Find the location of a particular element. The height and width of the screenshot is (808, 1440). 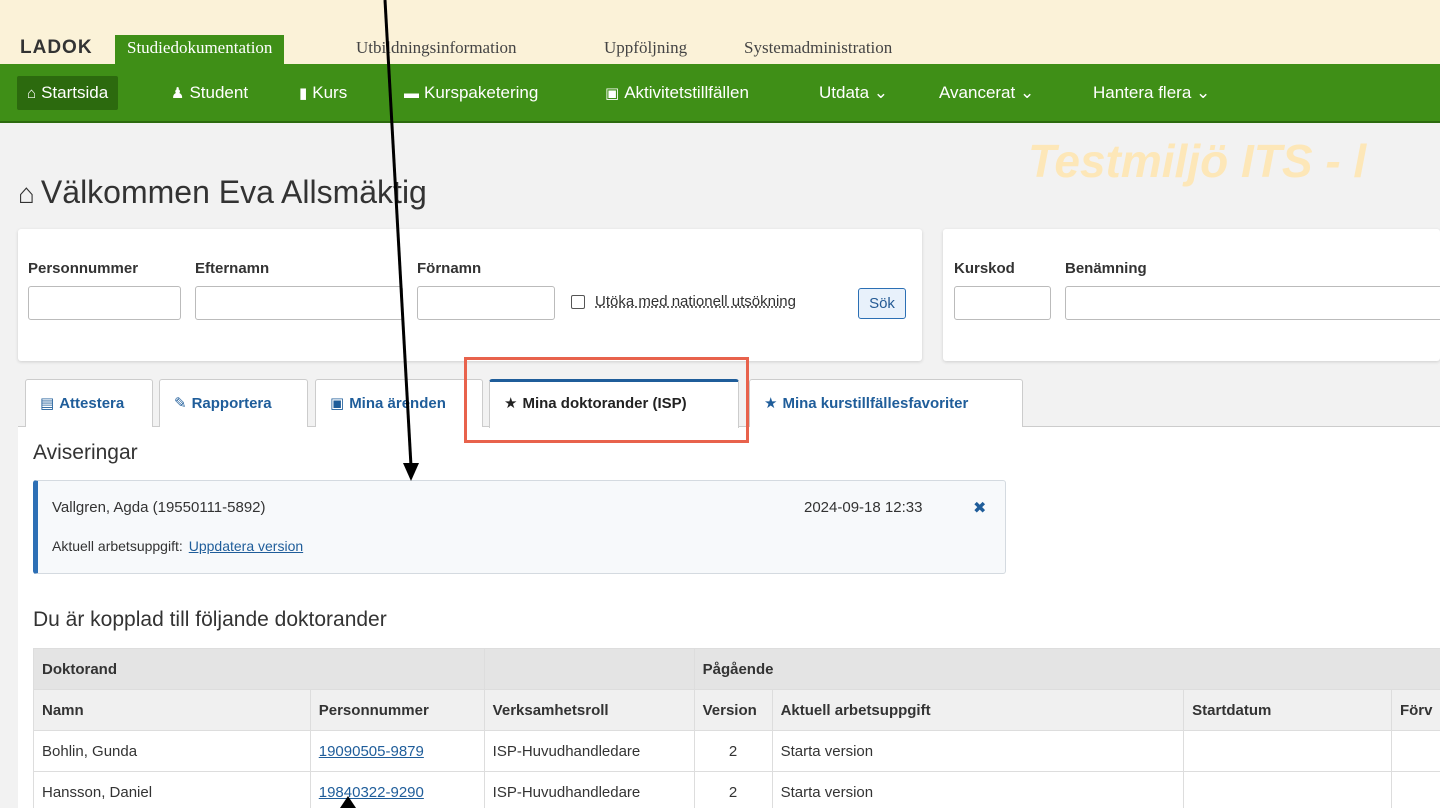

course-search-panel: Kurskod Benämning is located at coordinates (1191, 295).